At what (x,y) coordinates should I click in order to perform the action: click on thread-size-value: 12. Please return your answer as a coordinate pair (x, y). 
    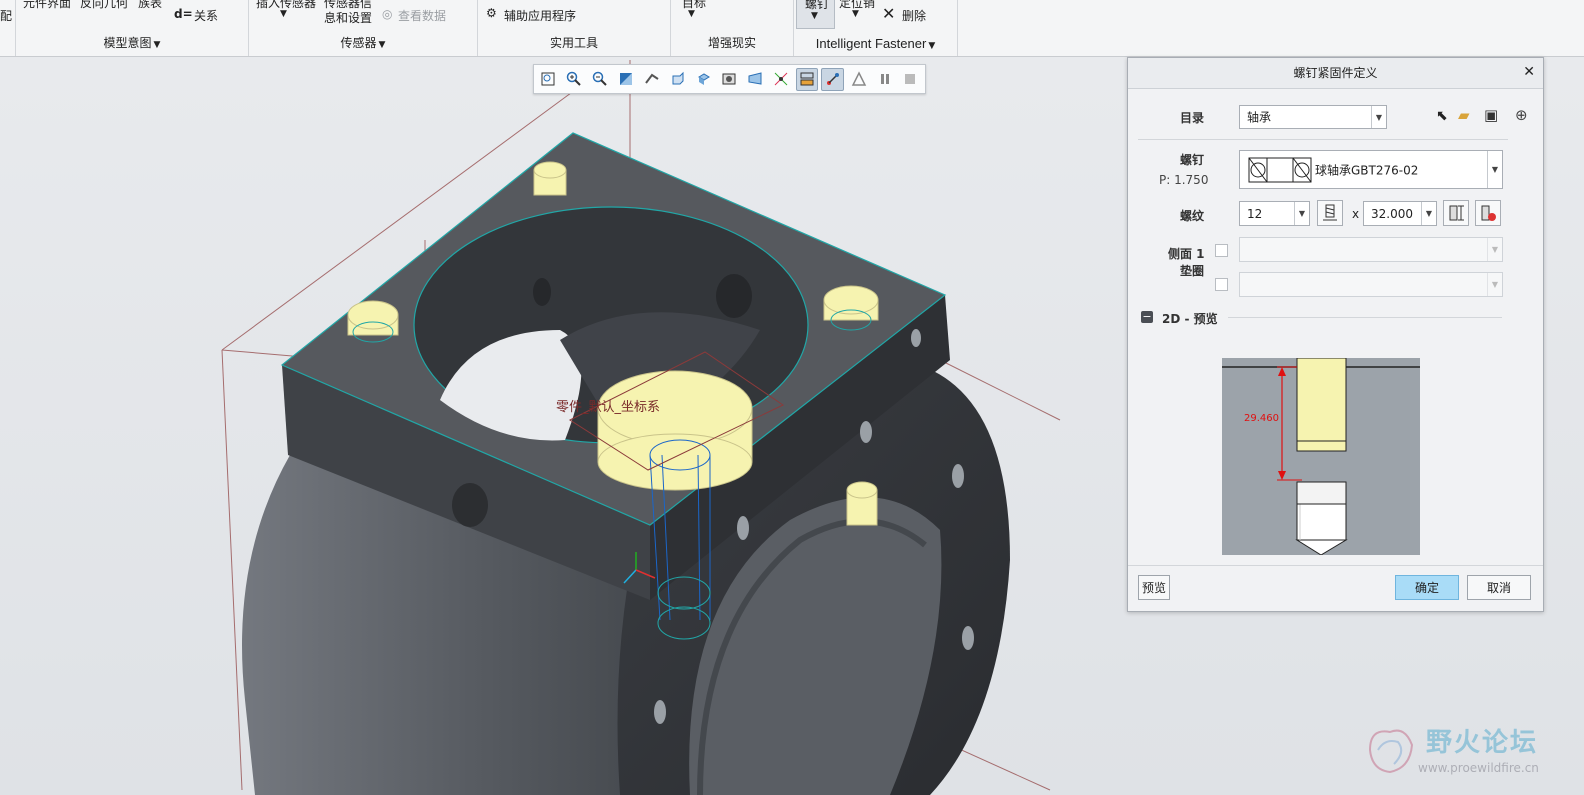
    Looking at the image, I should click on (1255, 213).